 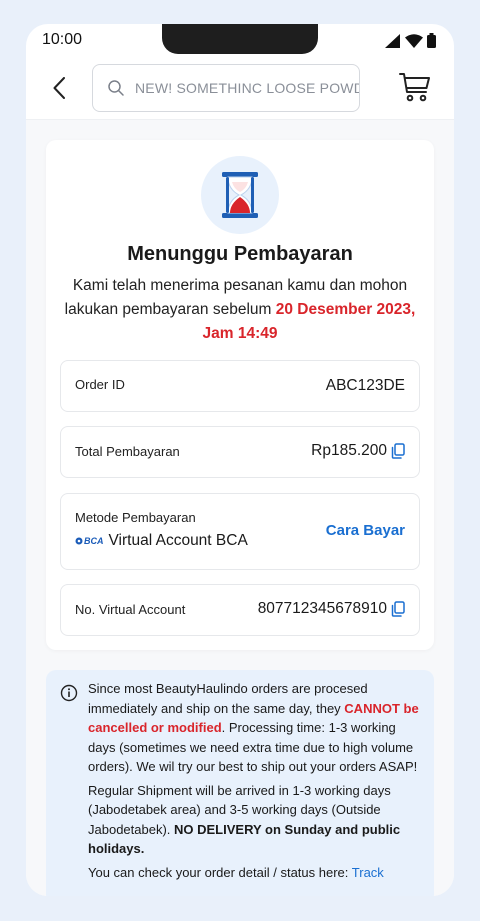 I want to click on payment-method-value: Virtual Account BCA, so click(x=178, y=540).